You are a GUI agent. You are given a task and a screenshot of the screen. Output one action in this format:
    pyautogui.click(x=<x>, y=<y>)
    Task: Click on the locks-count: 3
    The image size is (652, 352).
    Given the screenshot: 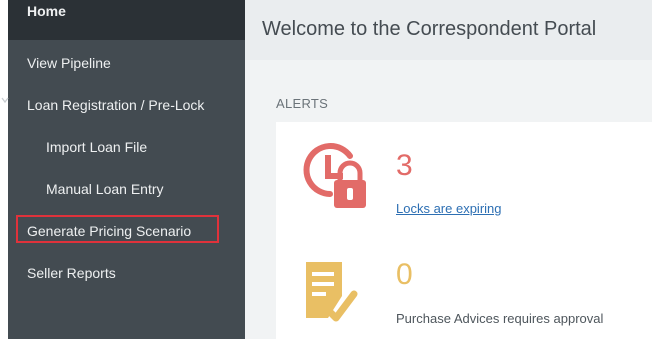 What is the action you would take?
    pyautogui.click(x=404, y=165)
    